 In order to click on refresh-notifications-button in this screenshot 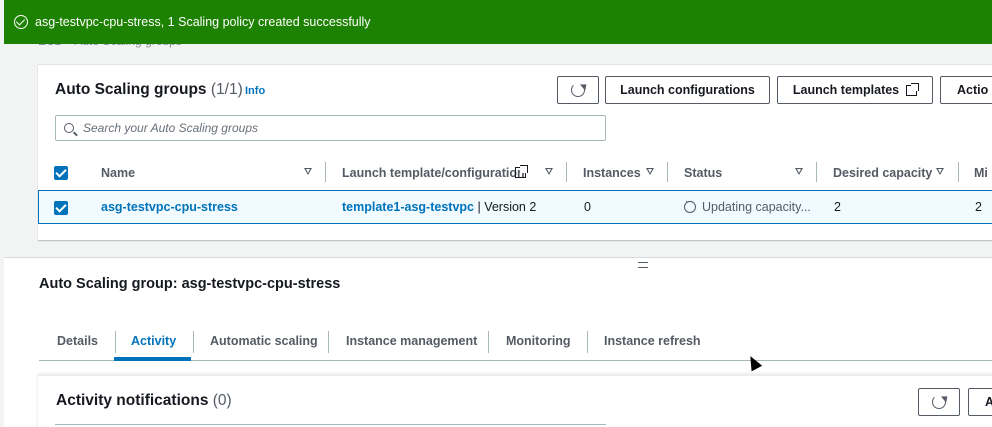, I will do `click(939, 402)`.